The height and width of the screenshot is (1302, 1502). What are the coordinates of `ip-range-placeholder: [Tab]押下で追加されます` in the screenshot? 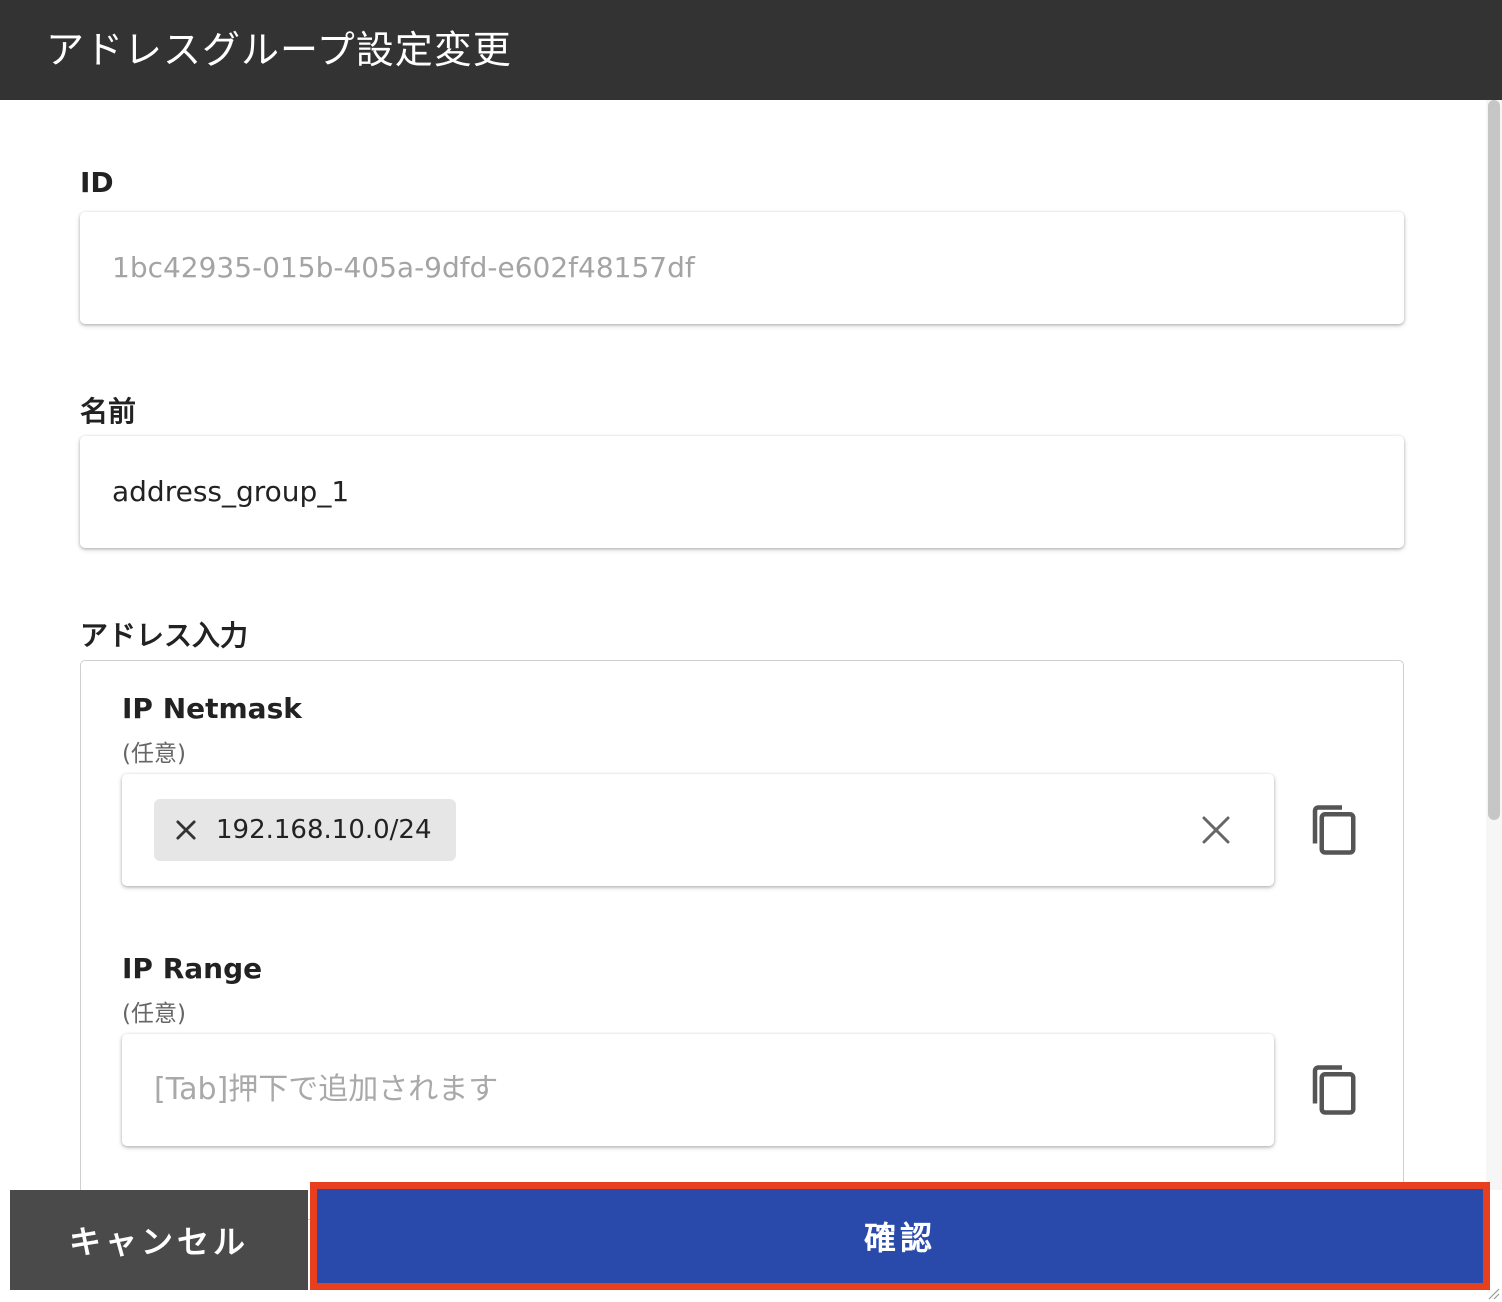 It's located at (326, 1089).